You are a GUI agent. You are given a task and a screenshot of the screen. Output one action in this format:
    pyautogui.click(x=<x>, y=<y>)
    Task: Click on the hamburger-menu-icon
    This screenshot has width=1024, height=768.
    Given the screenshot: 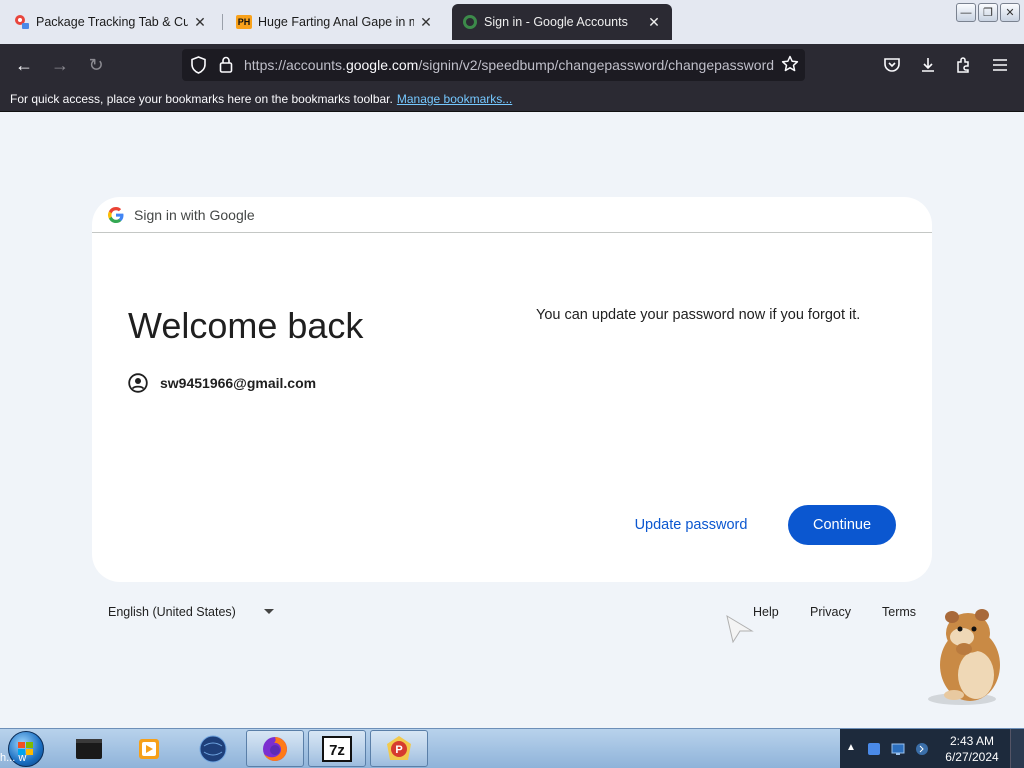 What is the action you would take?
    pyautogui.click(x=1000, y=65)
    